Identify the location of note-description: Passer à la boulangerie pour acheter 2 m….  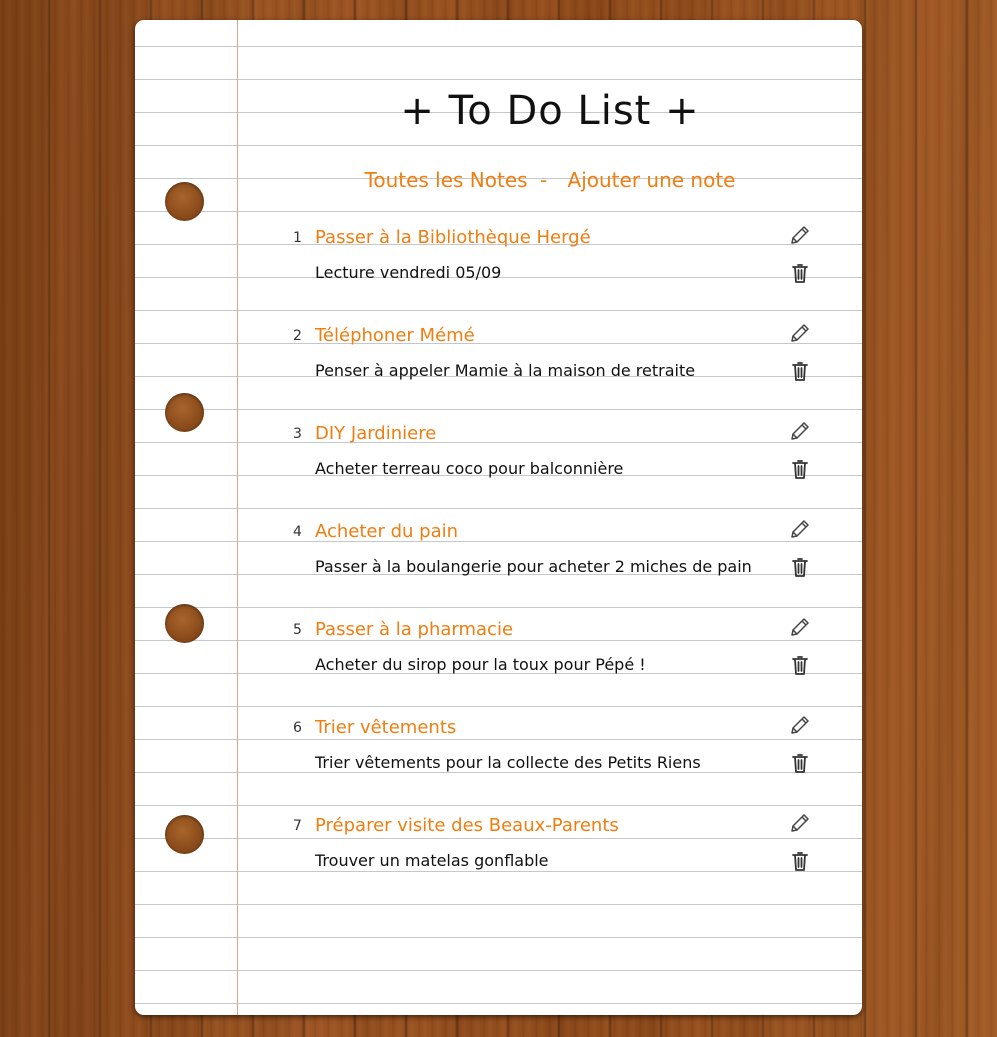
(533, 566).